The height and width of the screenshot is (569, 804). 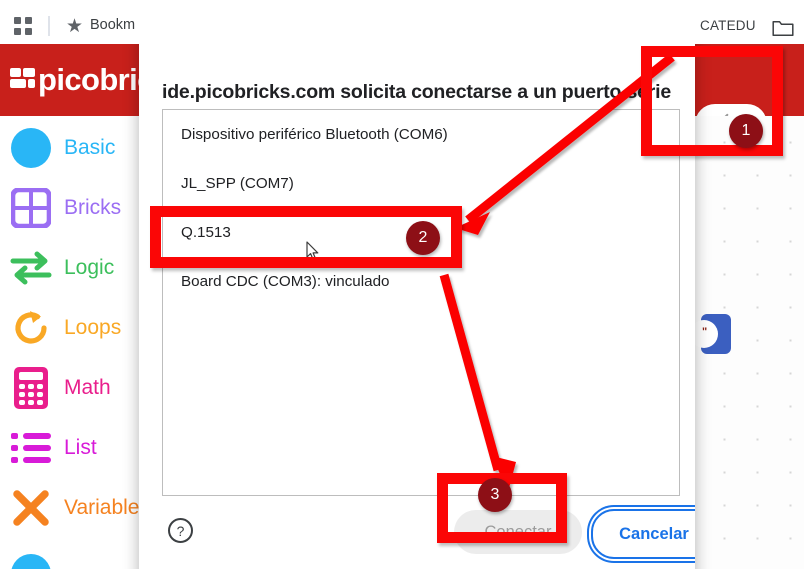 What do you see at coordinates (31, 560) in the screenshot?
I see `circle-icon-partial` at bounding box center [31, 560].